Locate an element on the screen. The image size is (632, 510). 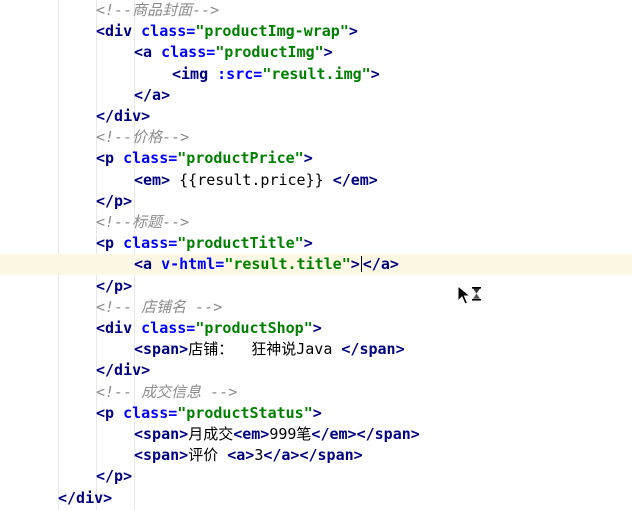
code-text: {{result.price}} is located at coordinates (251, 179).